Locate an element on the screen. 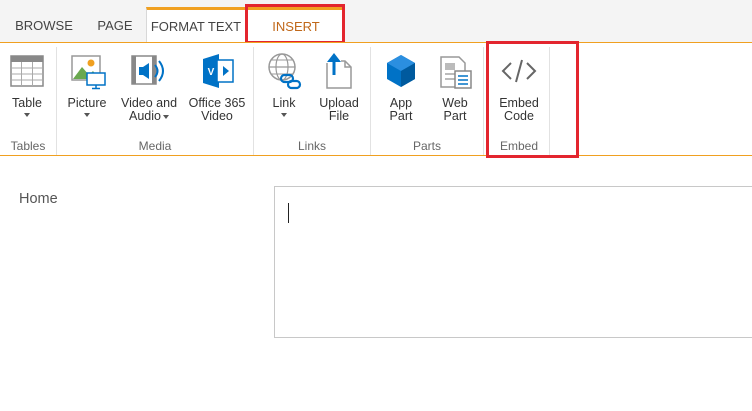  group-label-media: Media is located at coordinates (155, 146).